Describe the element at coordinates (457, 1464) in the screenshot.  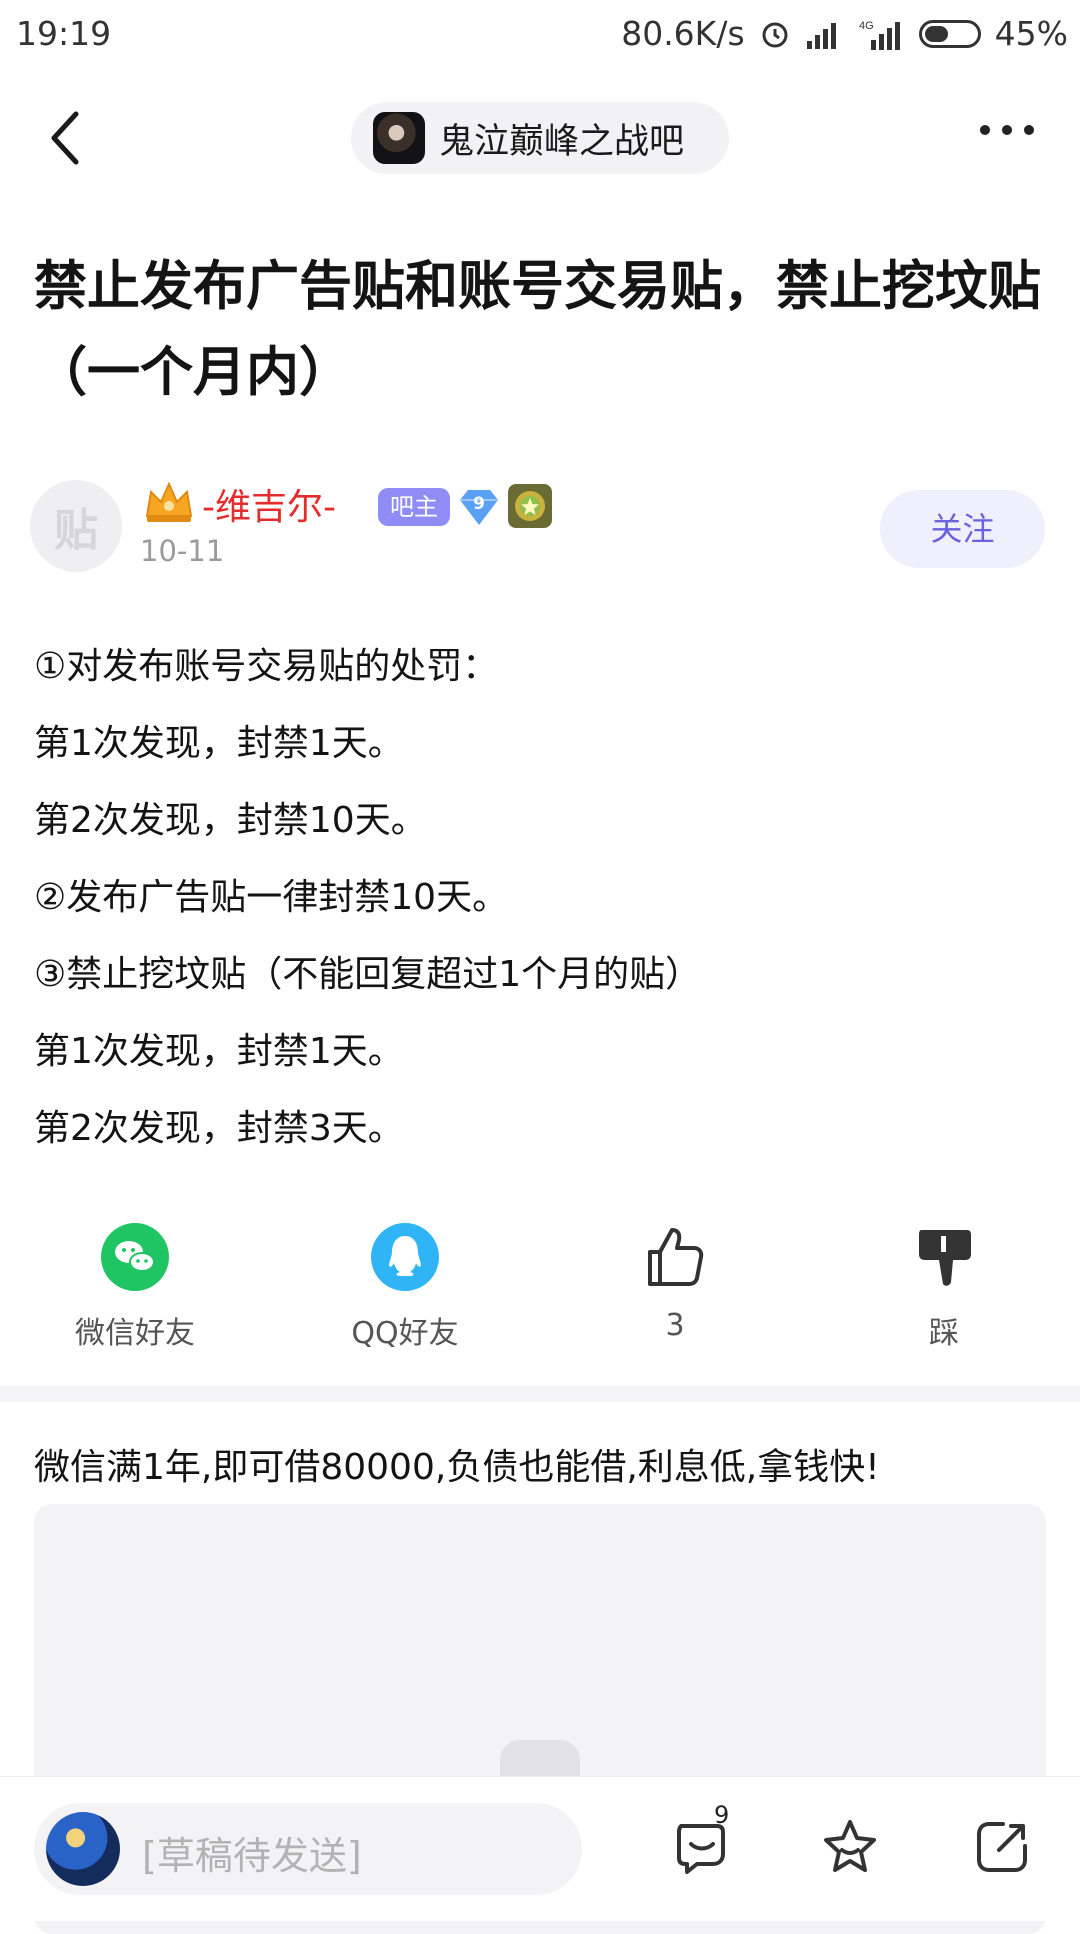
I see `ad-text: 微信满1年,即可借80000,负债也能借,利息低,拿钱快!` at that location.